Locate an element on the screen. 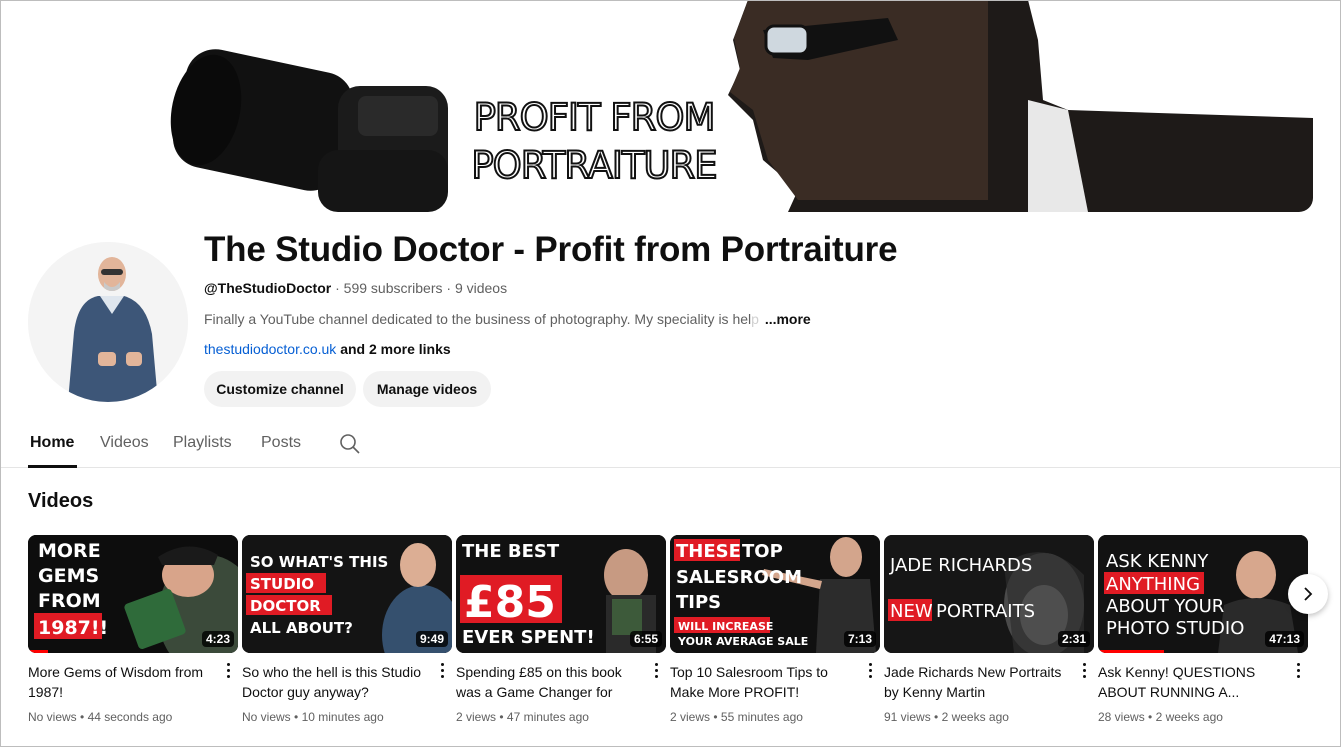  description-fade: p is located at coordinates (755, 319).